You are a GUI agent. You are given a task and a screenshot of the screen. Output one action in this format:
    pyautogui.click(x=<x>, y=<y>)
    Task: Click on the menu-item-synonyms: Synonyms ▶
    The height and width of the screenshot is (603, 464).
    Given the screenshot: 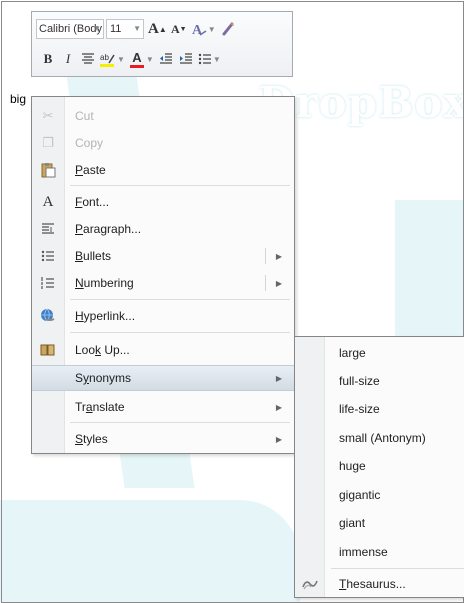 What is the action you would take?
    pyautogui.click(x=163, y=378)
    